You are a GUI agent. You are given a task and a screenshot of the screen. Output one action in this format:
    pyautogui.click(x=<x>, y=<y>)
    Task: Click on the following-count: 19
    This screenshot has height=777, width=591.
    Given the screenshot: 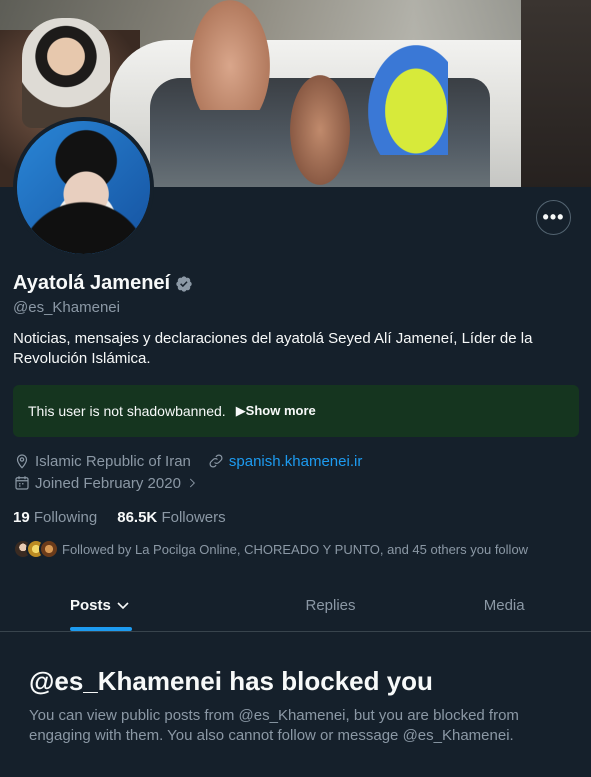 What is the action you would take?
    pyautogui.click(x=21, y=517)
    